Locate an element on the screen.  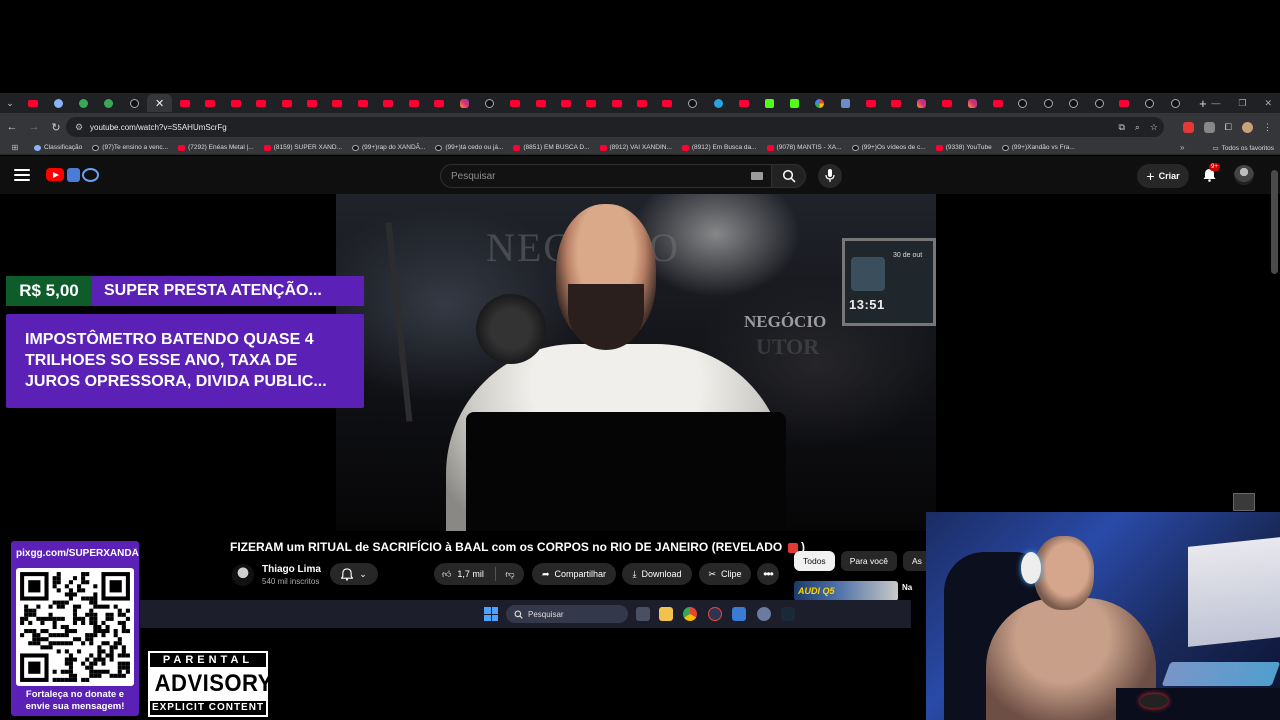
browser-menu-icon: ⋮ is located at coordinates (1267, 127).